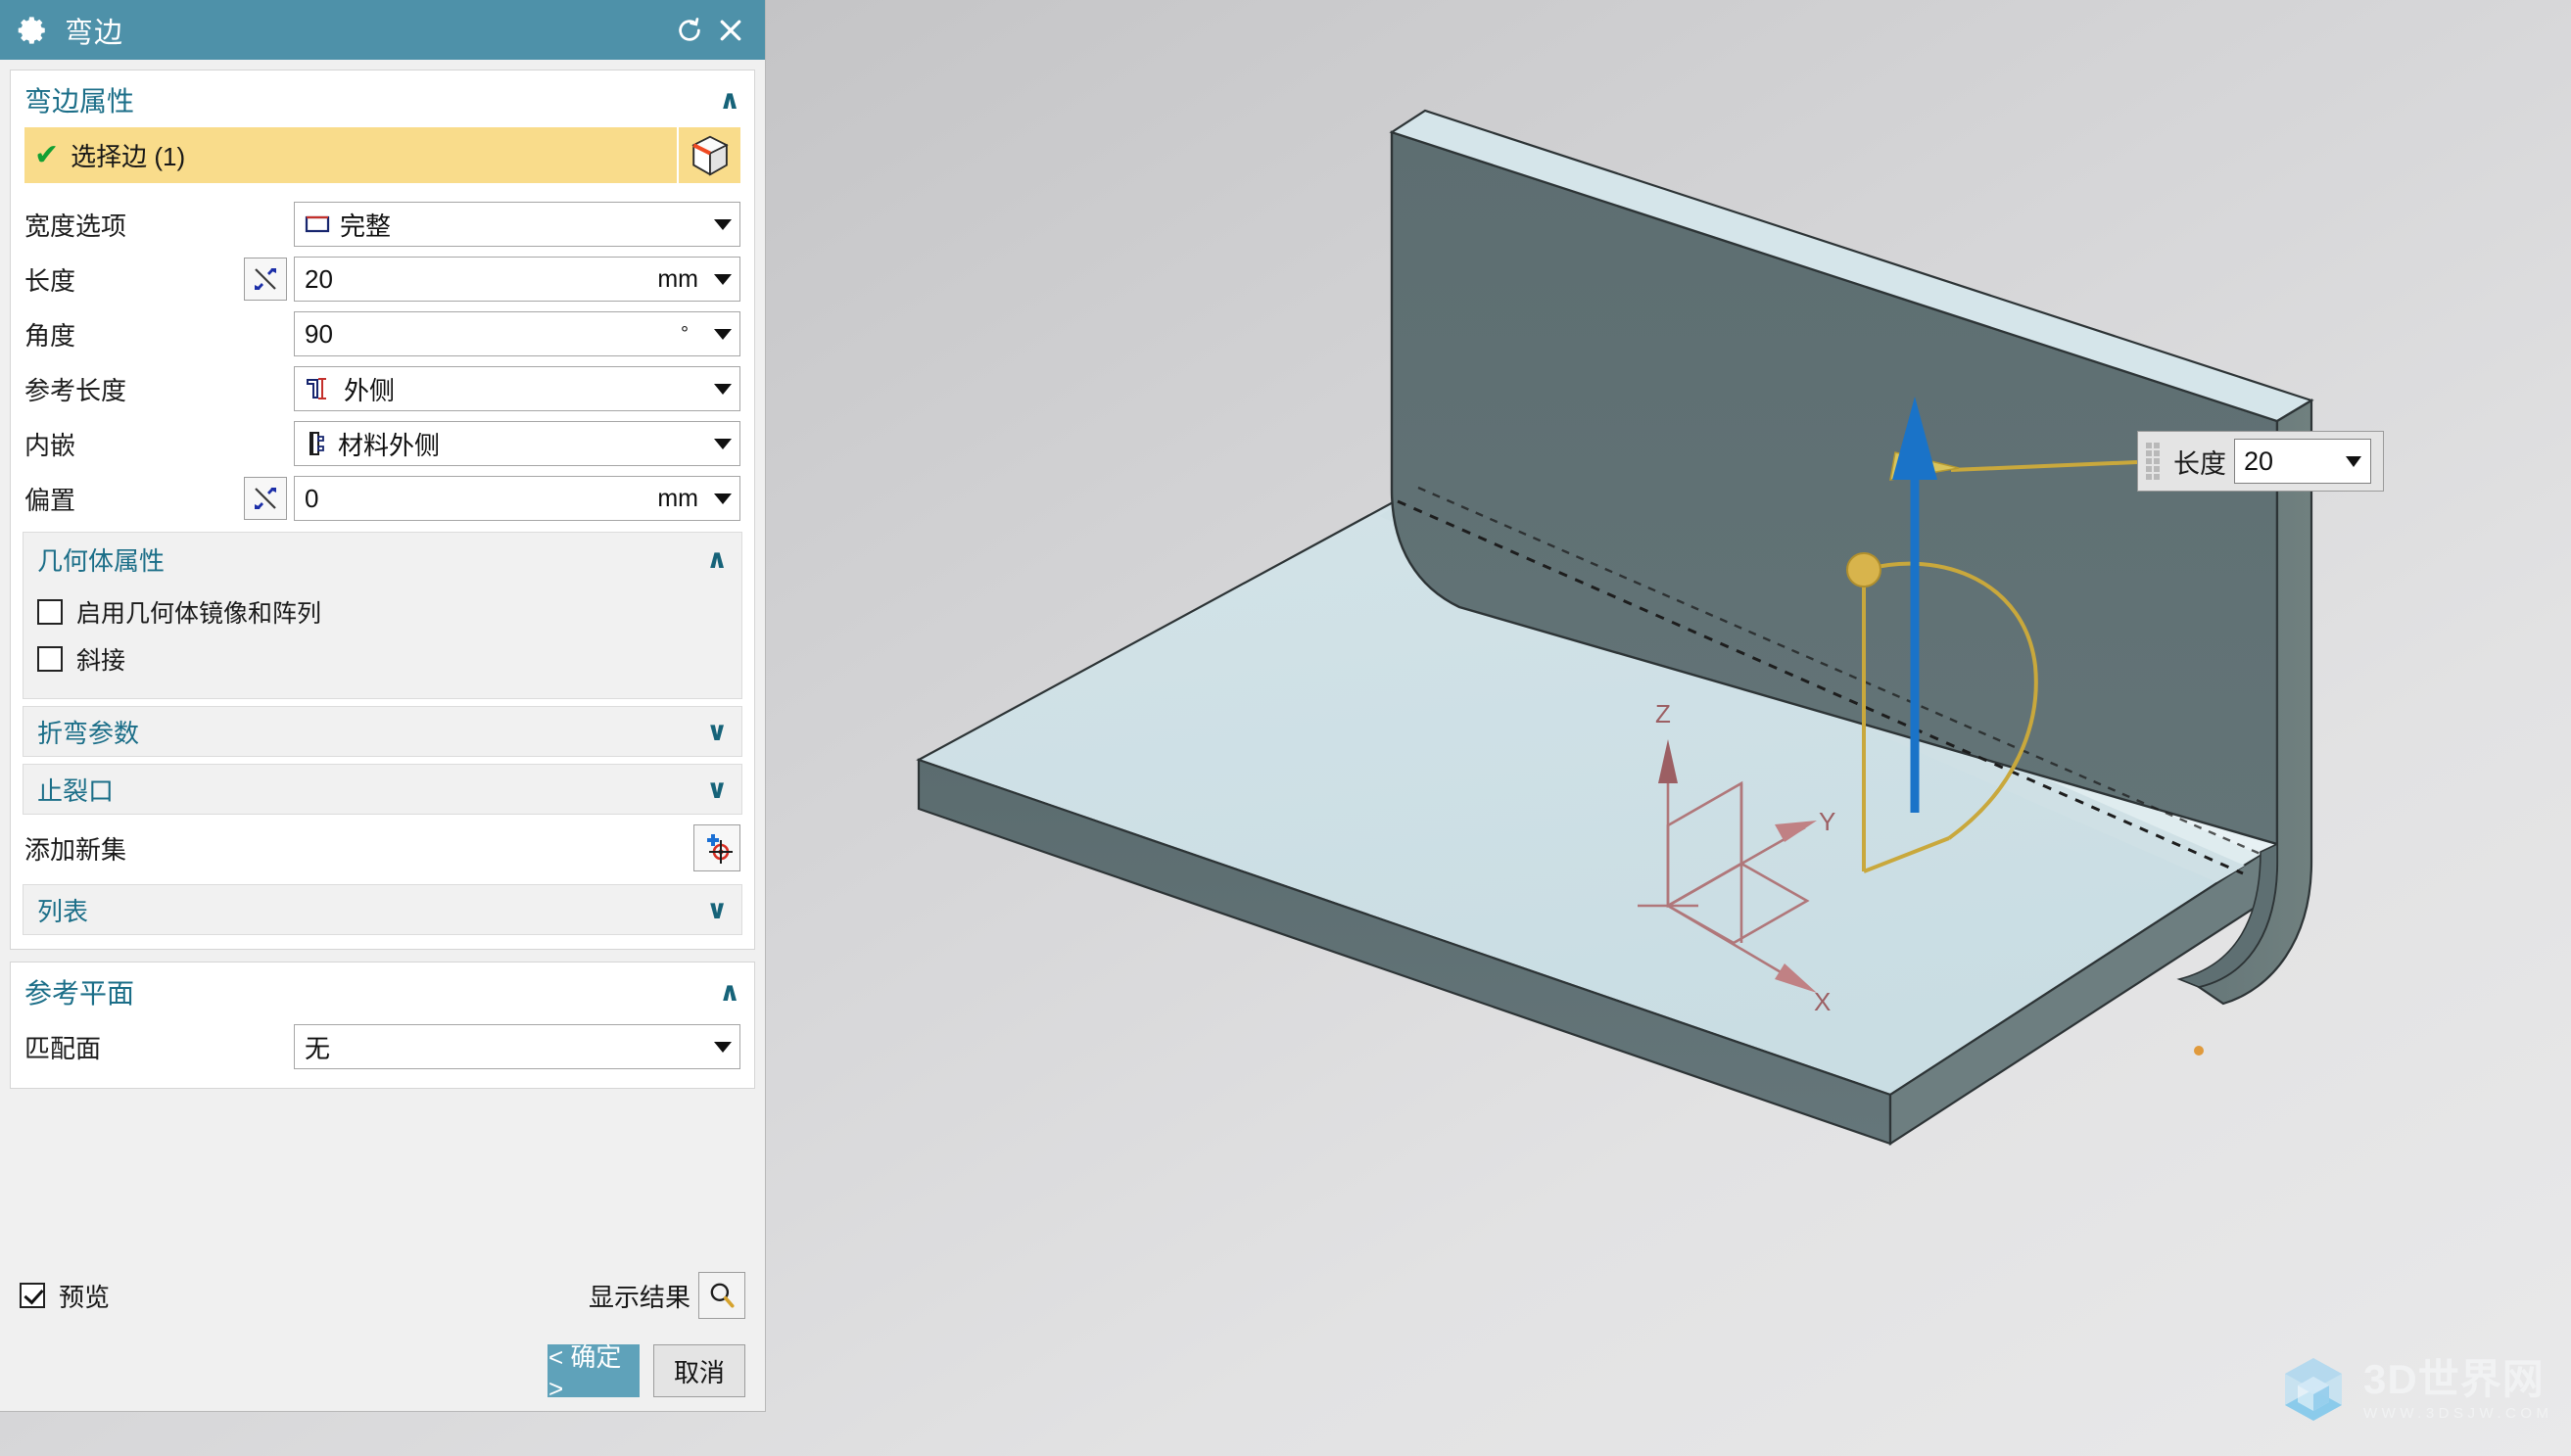  What do you see at coordinates (730, 30) in the screenshot?
I see `close-icon` at bounding box center [730, 30].